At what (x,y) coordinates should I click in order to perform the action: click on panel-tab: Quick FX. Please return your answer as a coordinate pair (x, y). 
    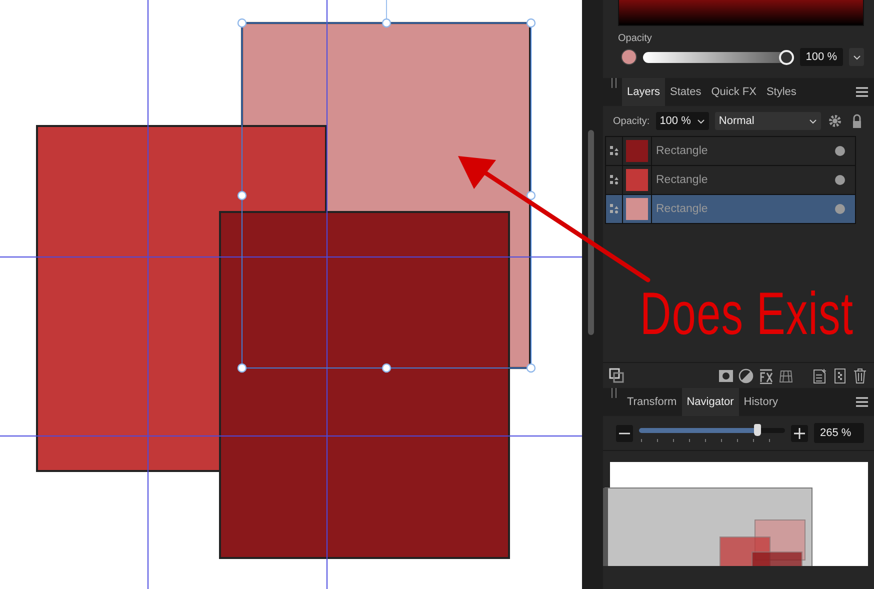
    Looking at the image, I should click on (734, 92).